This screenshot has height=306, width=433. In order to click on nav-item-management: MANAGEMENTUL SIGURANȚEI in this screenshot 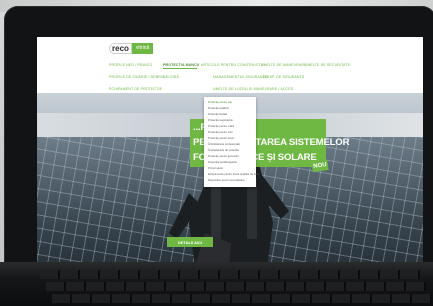, I will do `click(240, 77)`.